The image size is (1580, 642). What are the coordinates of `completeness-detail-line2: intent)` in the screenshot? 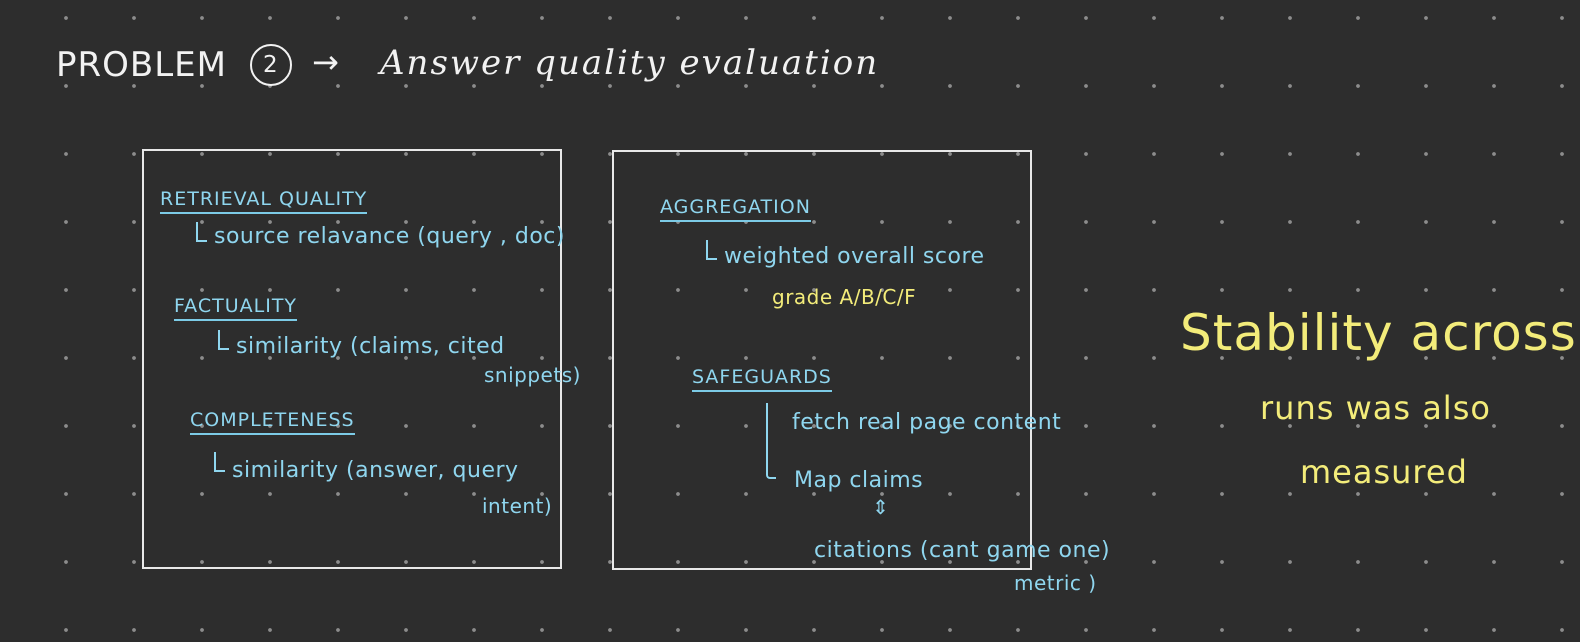 It's located at (517, 506).